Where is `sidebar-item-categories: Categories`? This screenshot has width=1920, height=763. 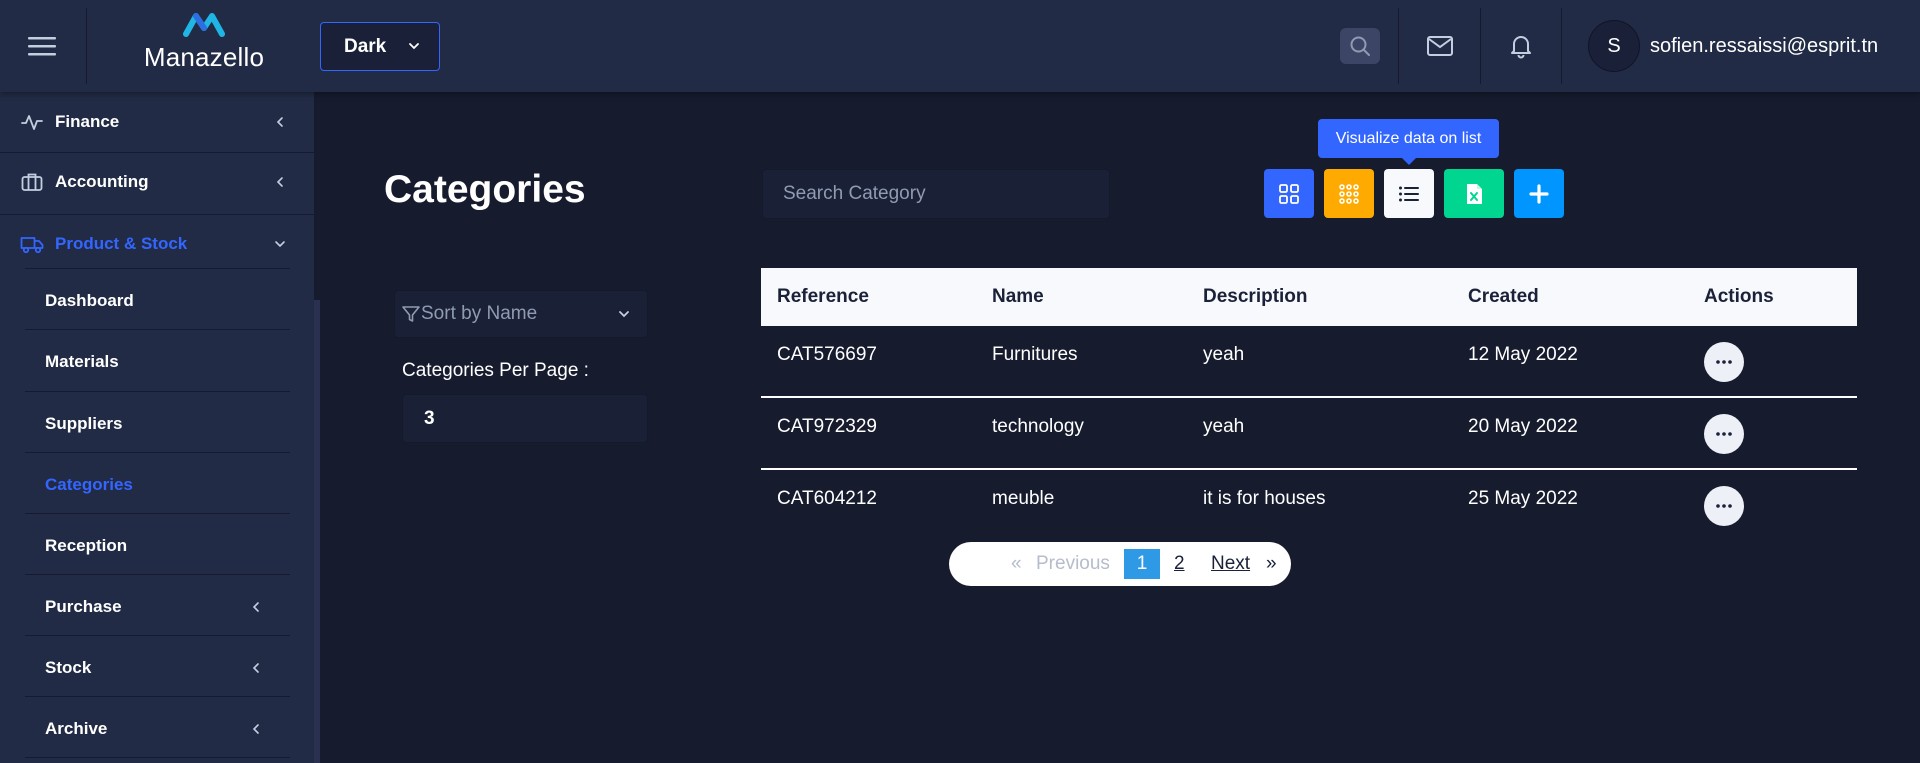
sidebar-item-categories: Categories is located at coordinates (157, 485).